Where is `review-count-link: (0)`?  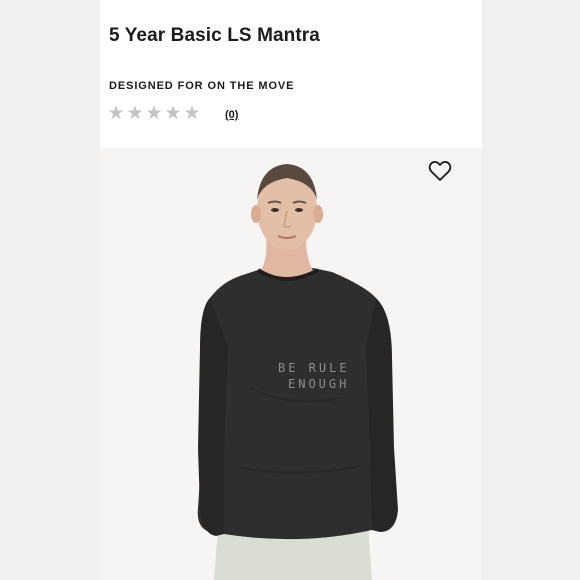
review-count-link: (0) is located at coordinates (231, 115).